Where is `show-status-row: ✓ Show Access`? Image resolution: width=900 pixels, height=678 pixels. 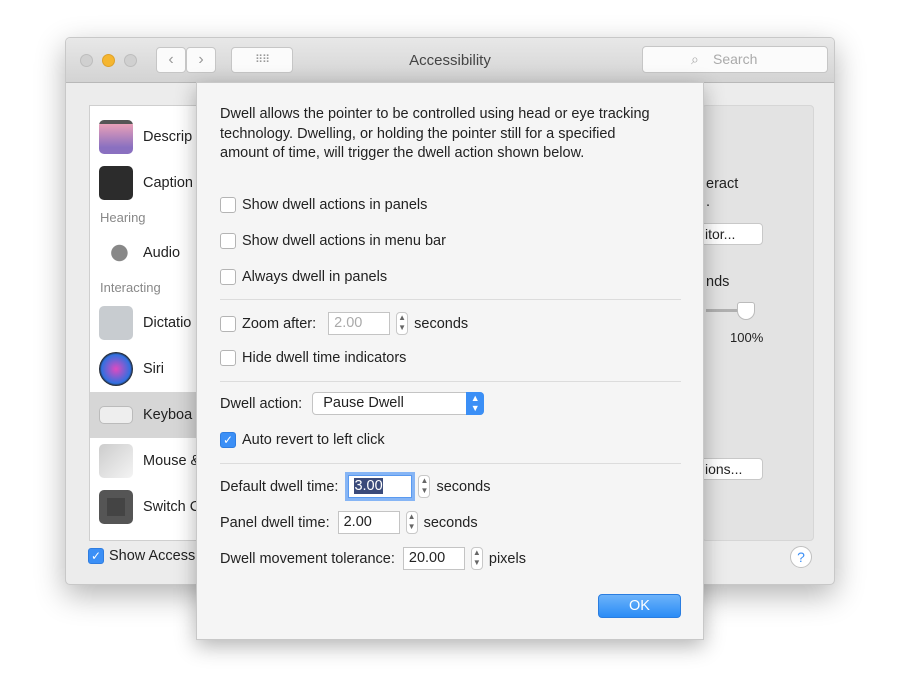 show-status-row: ✓ Show Access is located at coordinates (141, 556).